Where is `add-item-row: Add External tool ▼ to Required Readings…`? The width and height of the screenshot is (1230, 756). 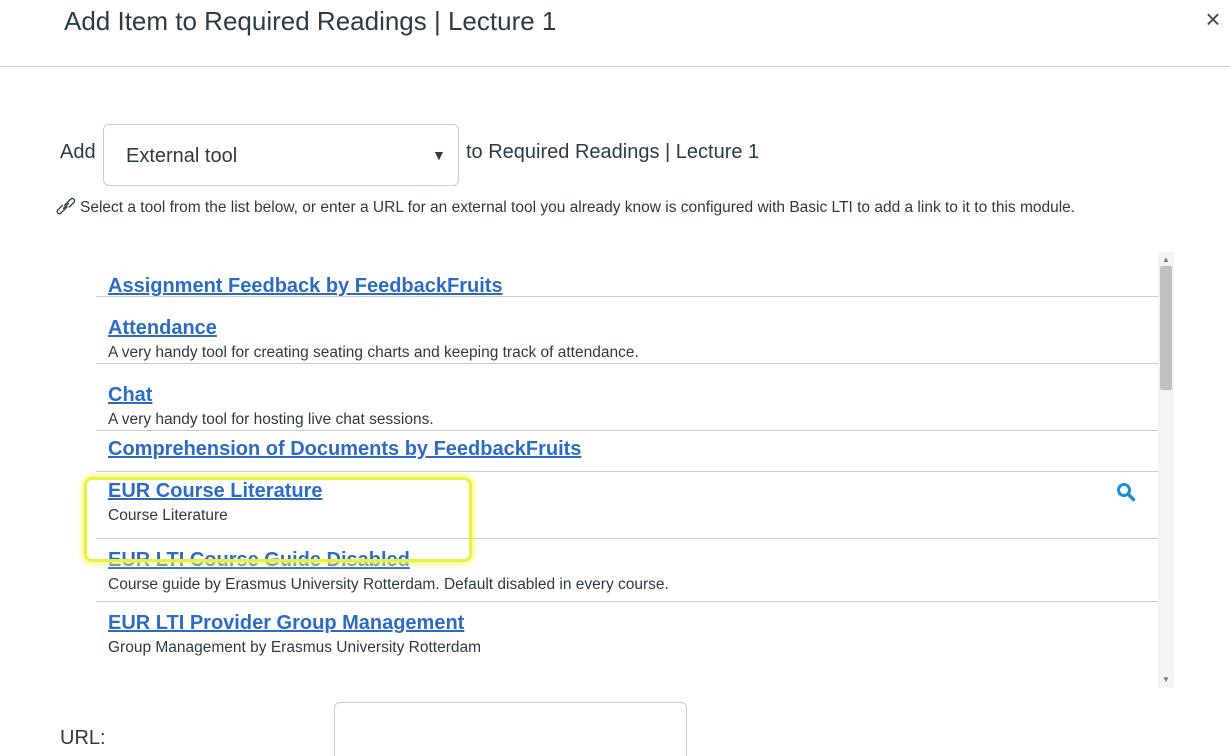
add-item-row: Add External tool ▼ to Required Readings… is located at coordinates (510, 155).